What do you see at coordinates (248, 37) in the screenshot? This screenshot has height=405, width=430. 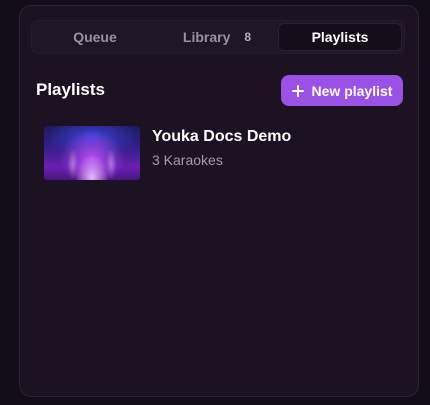 I see `library-count-badge: 8` at bounding box center [248, 37].